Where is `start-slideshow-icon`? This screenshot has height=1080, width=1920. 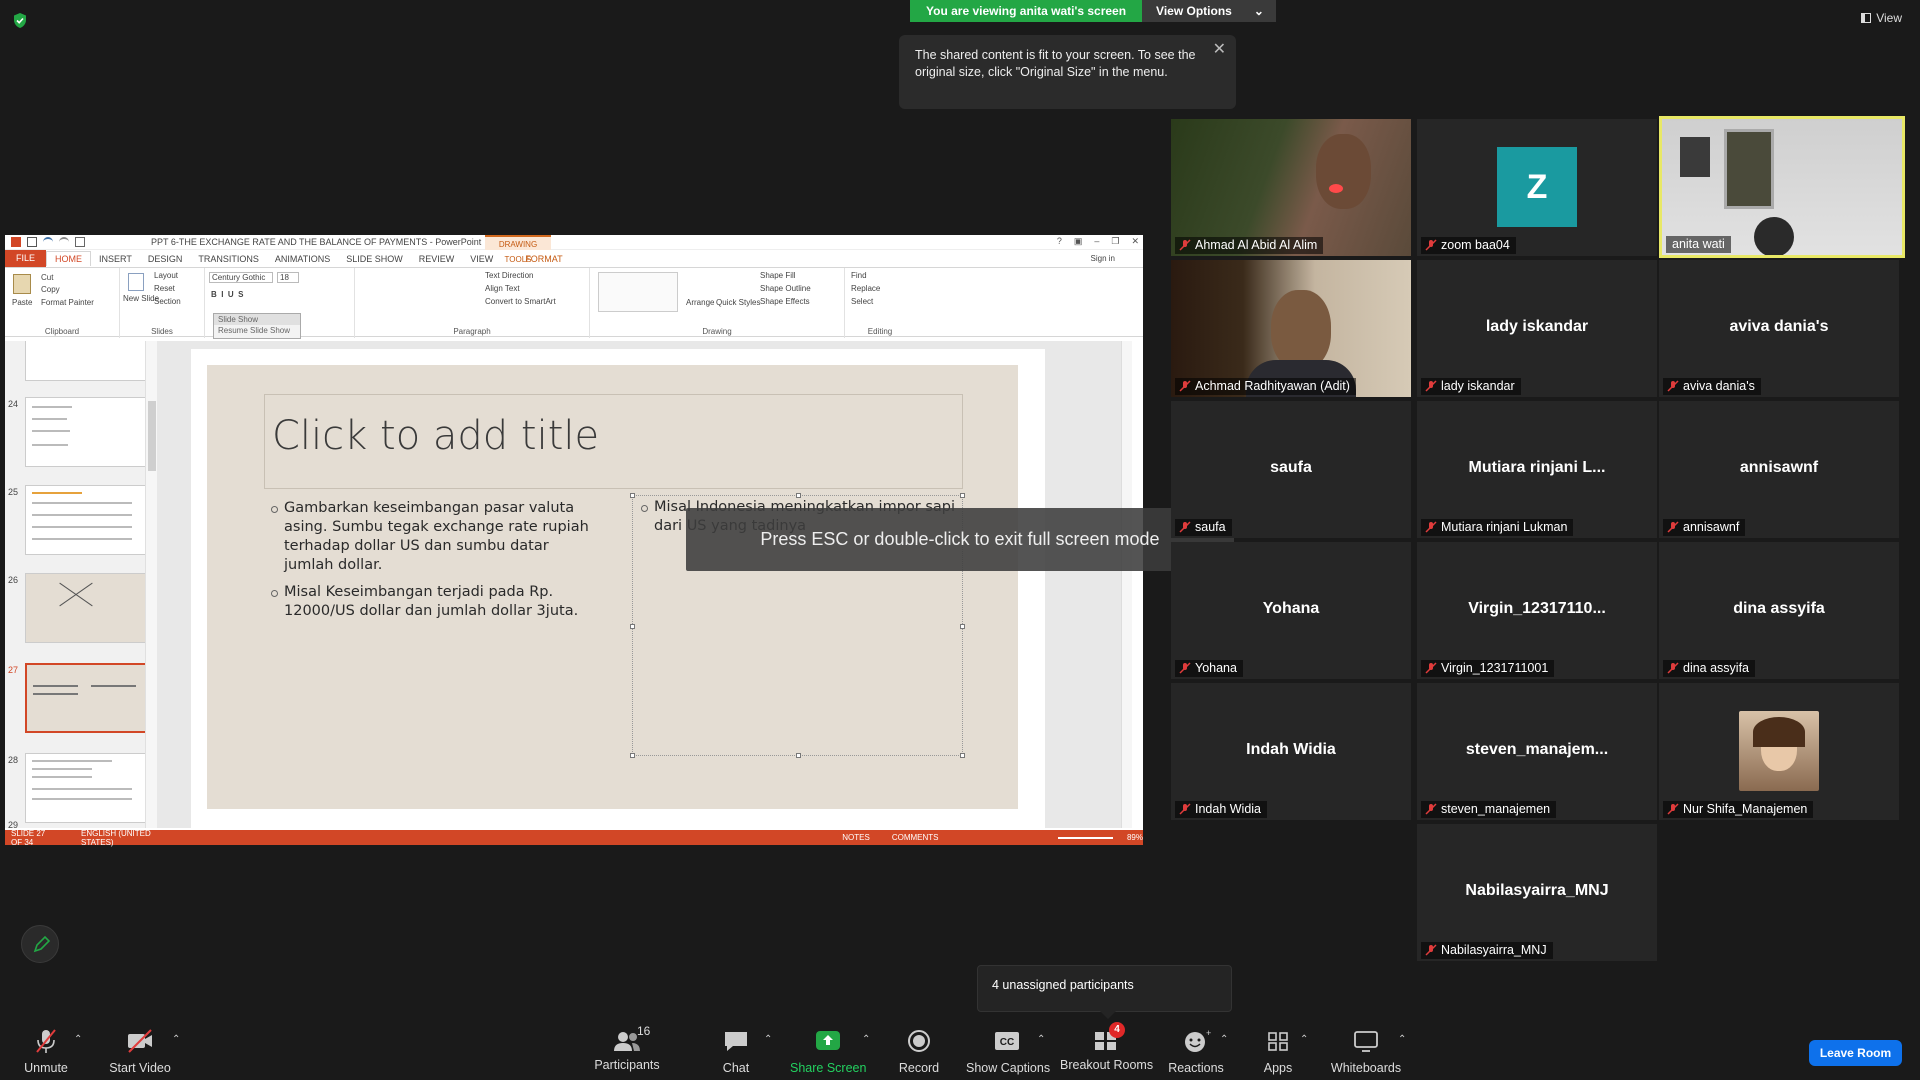 start-slideshow-icon is located at coordinates (80, 242).